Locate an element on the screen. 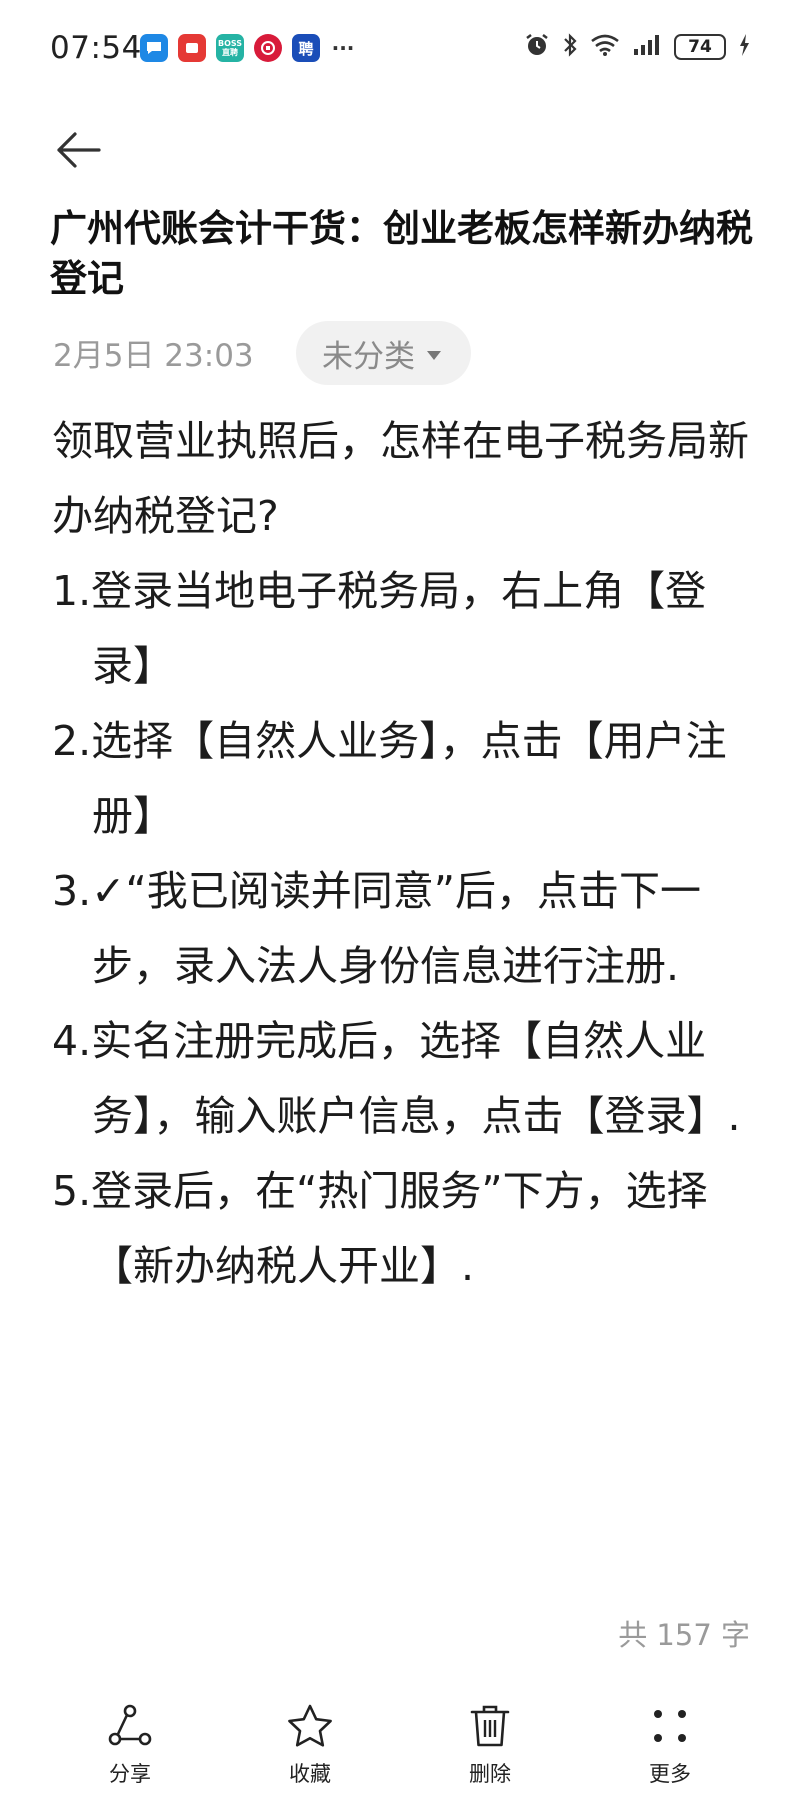  share-icon is located at coordinates (130, 1726).